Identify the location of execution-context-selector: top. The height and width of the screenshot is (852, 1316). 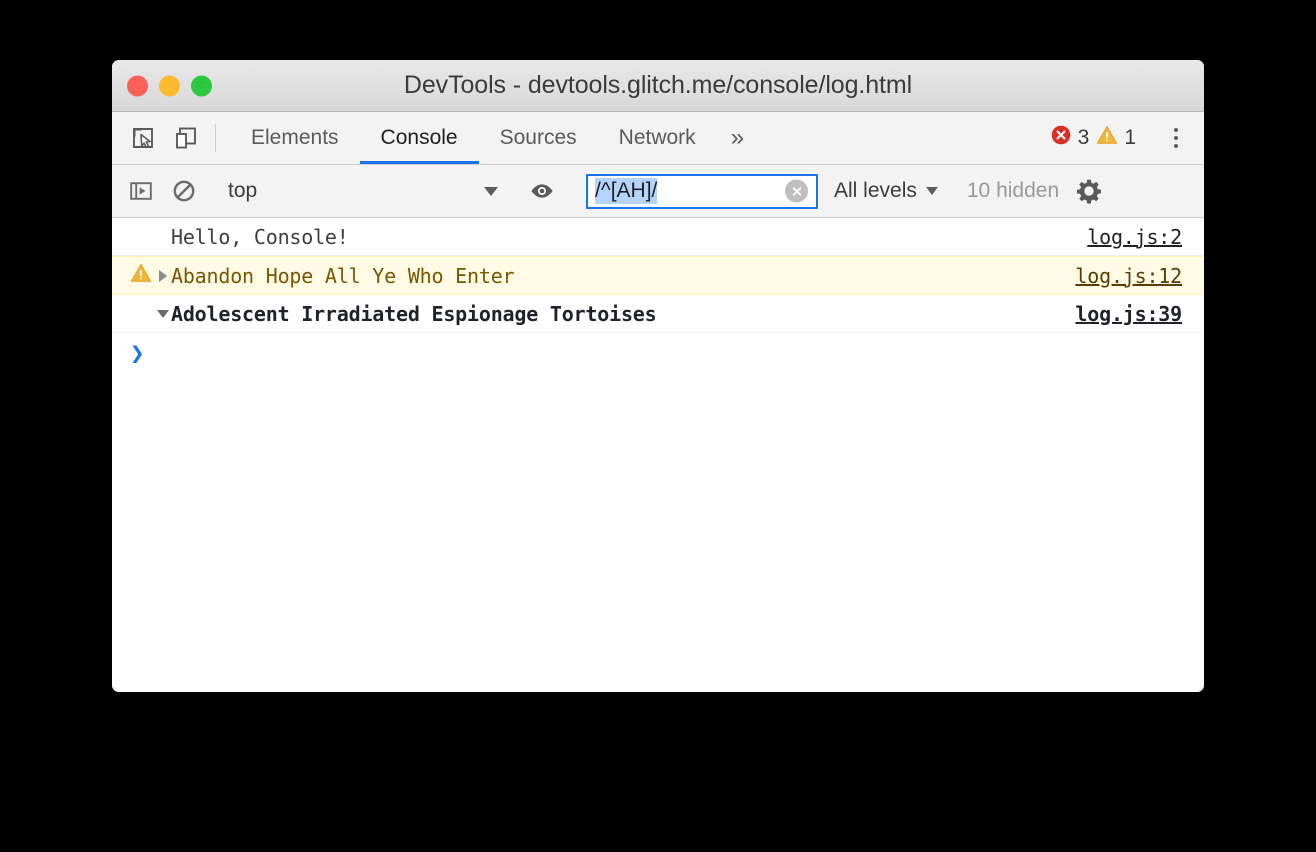
(363, 191).